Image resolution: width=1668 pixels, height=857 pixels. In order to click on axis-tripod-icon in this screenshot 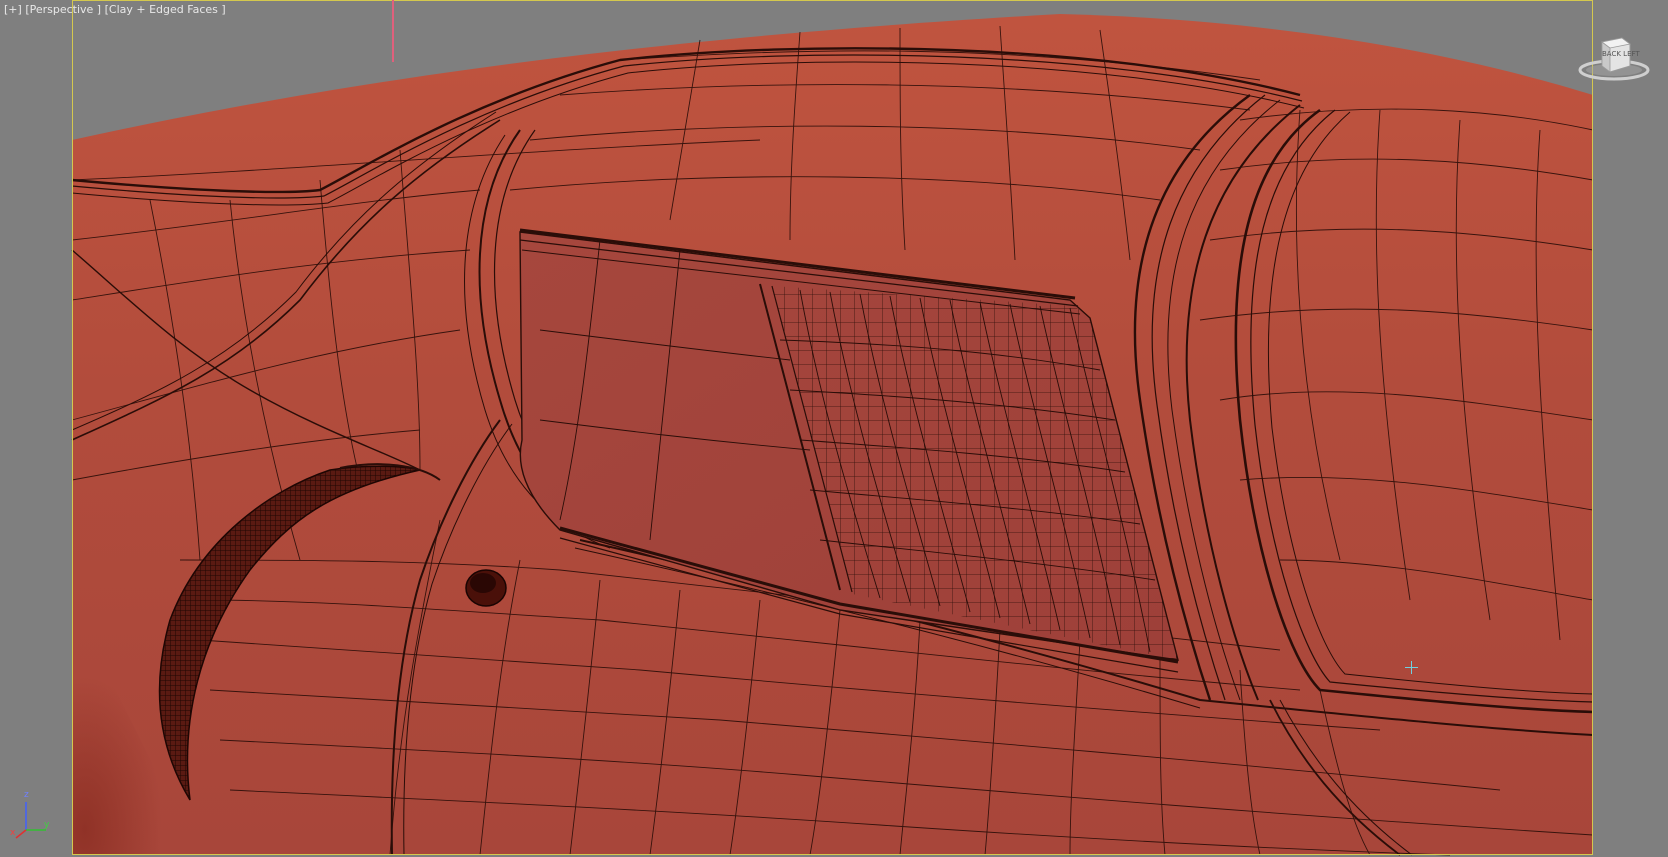, I will do `click(30, 820)`.